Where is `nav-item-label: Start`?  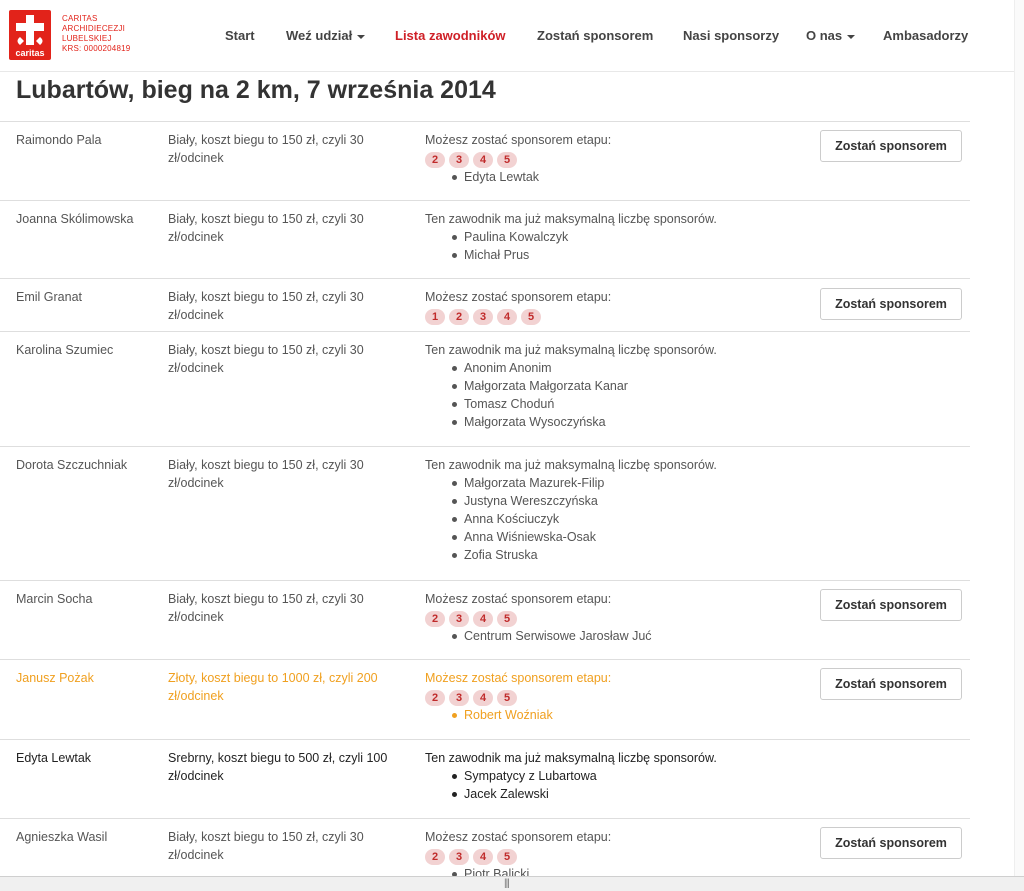
nav-item-label: Start is located at coordinates (240, 35).